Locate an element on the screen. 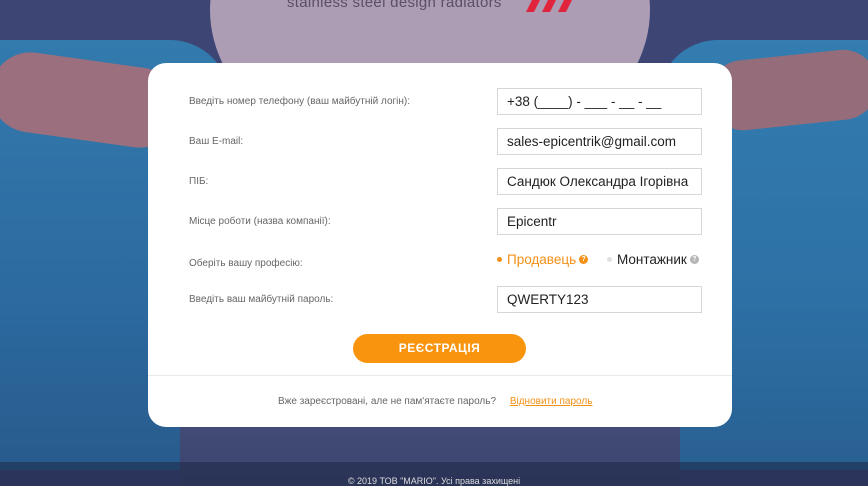 The width and height of the screenshot is (868, 486). radio-installer: Монтажник ? is located at coordinates (653, 259).